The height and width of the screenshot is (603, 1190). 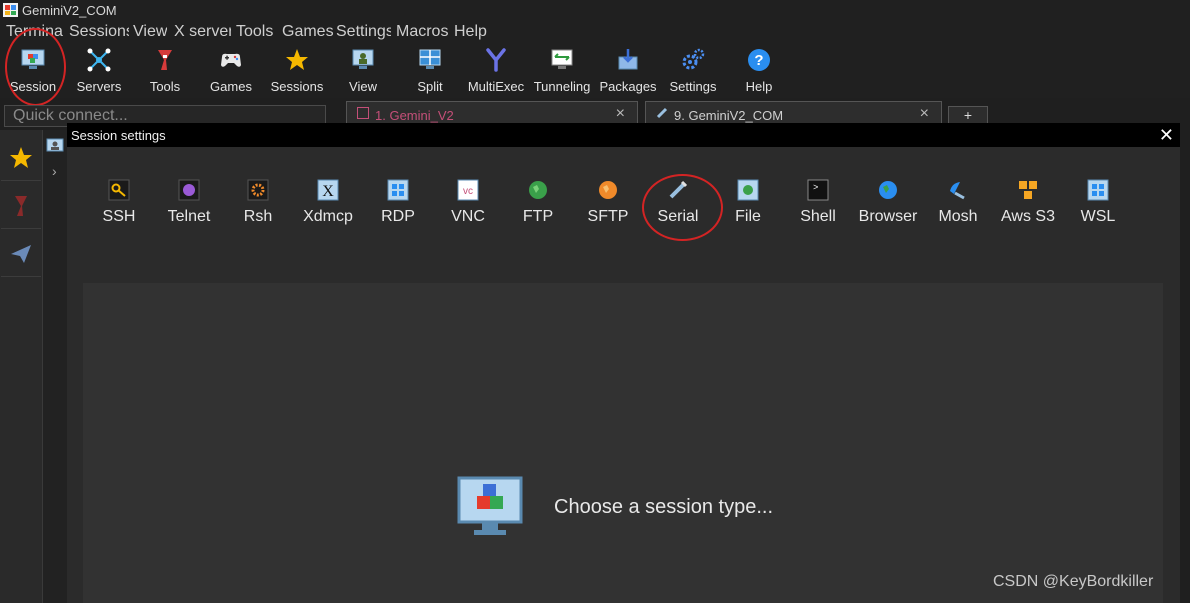 What do you see at coordinates (363, 86) in the screenshot?
I see `view-label: View` at bounding box center [363, 86].